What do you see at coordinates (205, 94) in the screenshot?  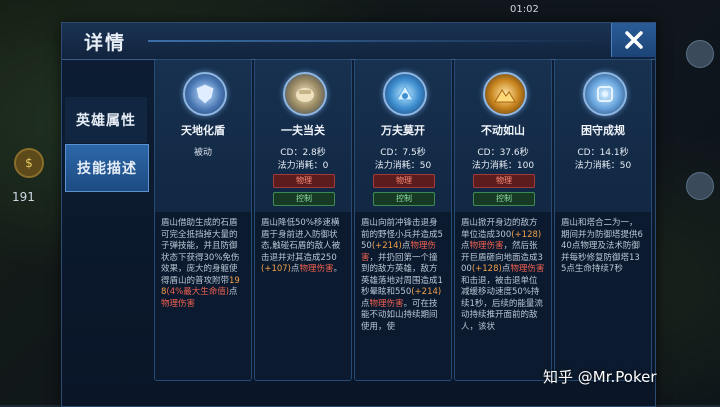 I see `shield-skill-icon` at bounding box center [205, 94].